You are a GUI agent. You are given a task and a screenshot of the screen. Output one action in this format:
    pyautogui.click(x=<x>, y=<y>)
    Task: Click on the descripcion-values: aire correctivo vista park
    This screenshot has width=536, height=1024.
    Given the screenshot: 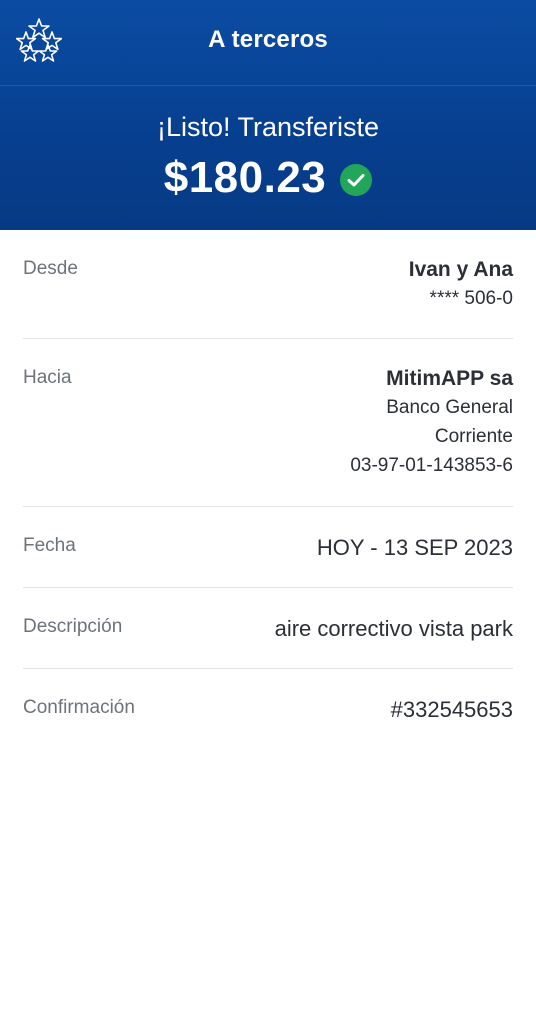 What is the action you would take?
    pyautogui.click(x=394, y=629)
    